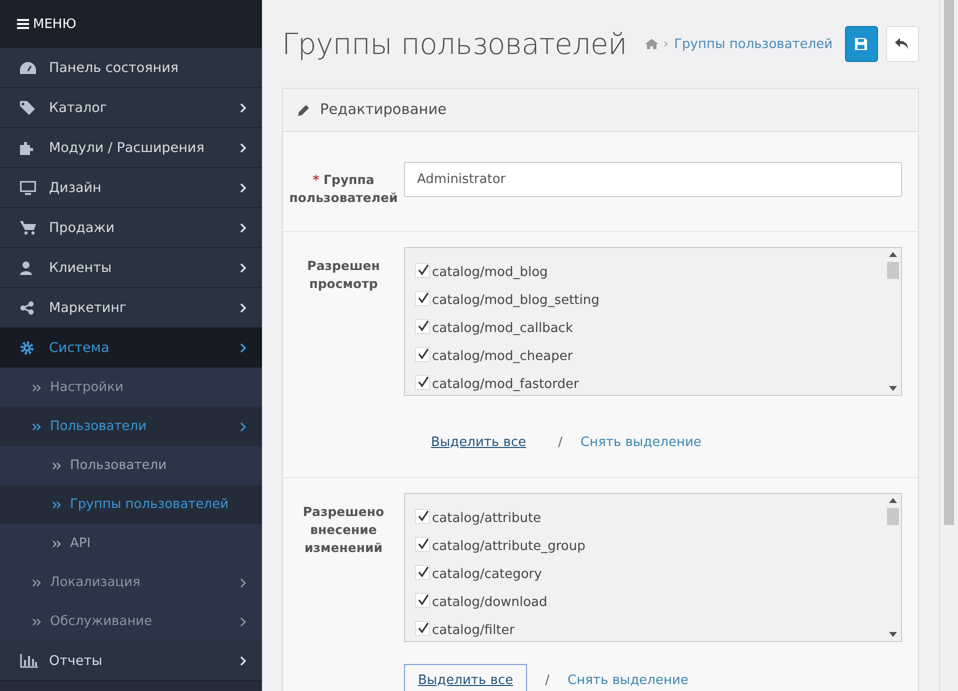  I want to click on sidebar-item-label: Продажи, so click(82, 228).